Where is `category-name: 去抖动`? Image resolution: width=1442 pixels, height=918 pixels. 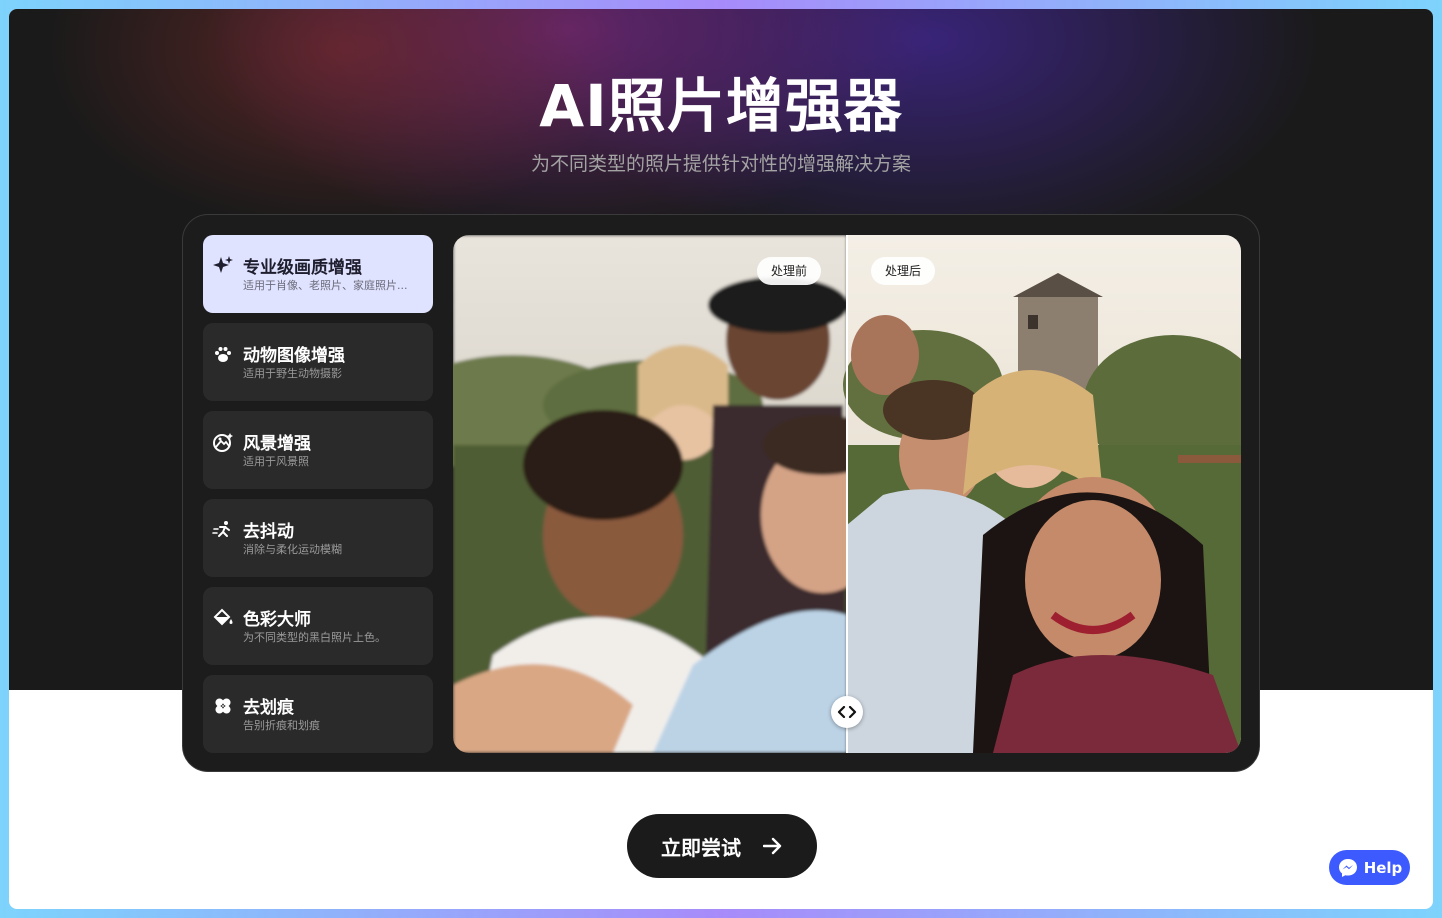
category-name: 去抖动 is located at coordinates (268, 532).